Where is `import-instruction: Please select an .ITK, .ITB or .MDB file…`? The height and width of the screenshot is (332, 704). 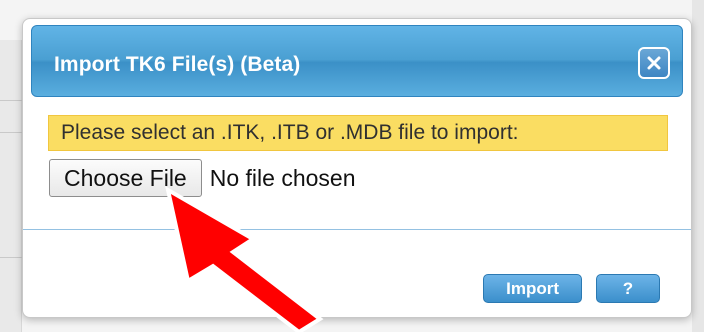
import-instruction: Please select an .ITK, .ITB or .MDB file… is located at coordinates (358, 133).